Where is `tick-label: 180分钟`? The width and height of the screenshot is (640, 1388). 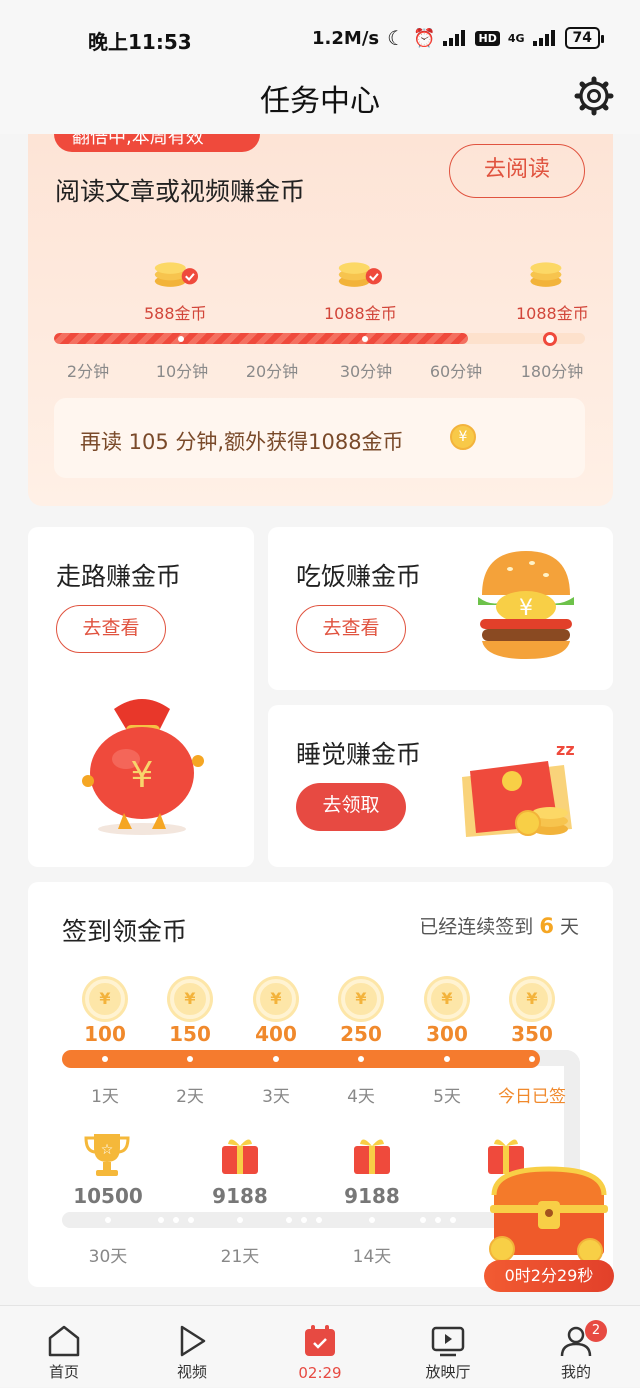
tick-label: 180分钟 is located at coordinates (552, 371).